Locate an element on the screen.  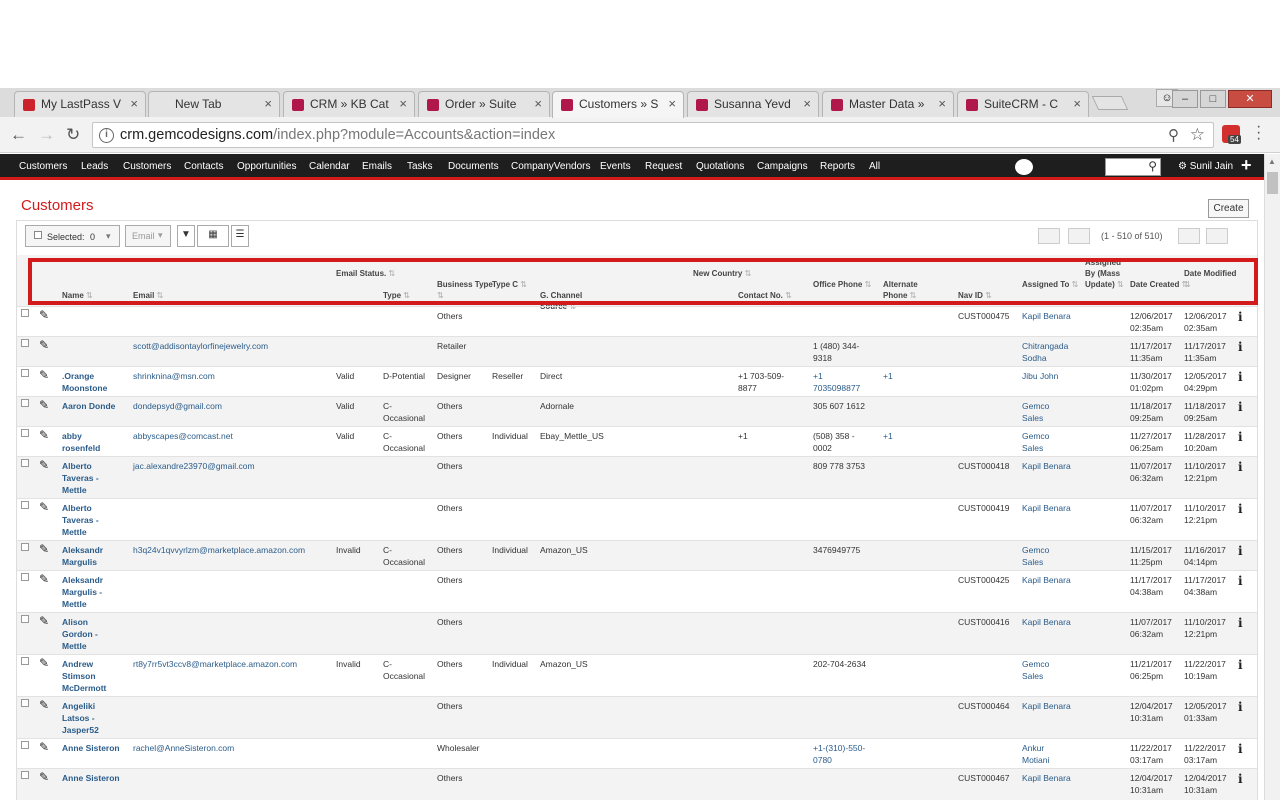
next-page-button is located at coordinates (1189, 236).